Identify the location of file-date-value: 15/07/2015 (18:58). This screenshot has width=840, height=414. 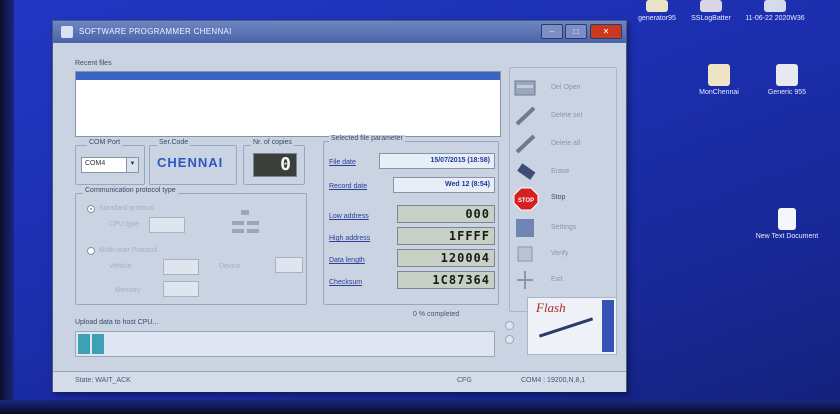
(437, 161).